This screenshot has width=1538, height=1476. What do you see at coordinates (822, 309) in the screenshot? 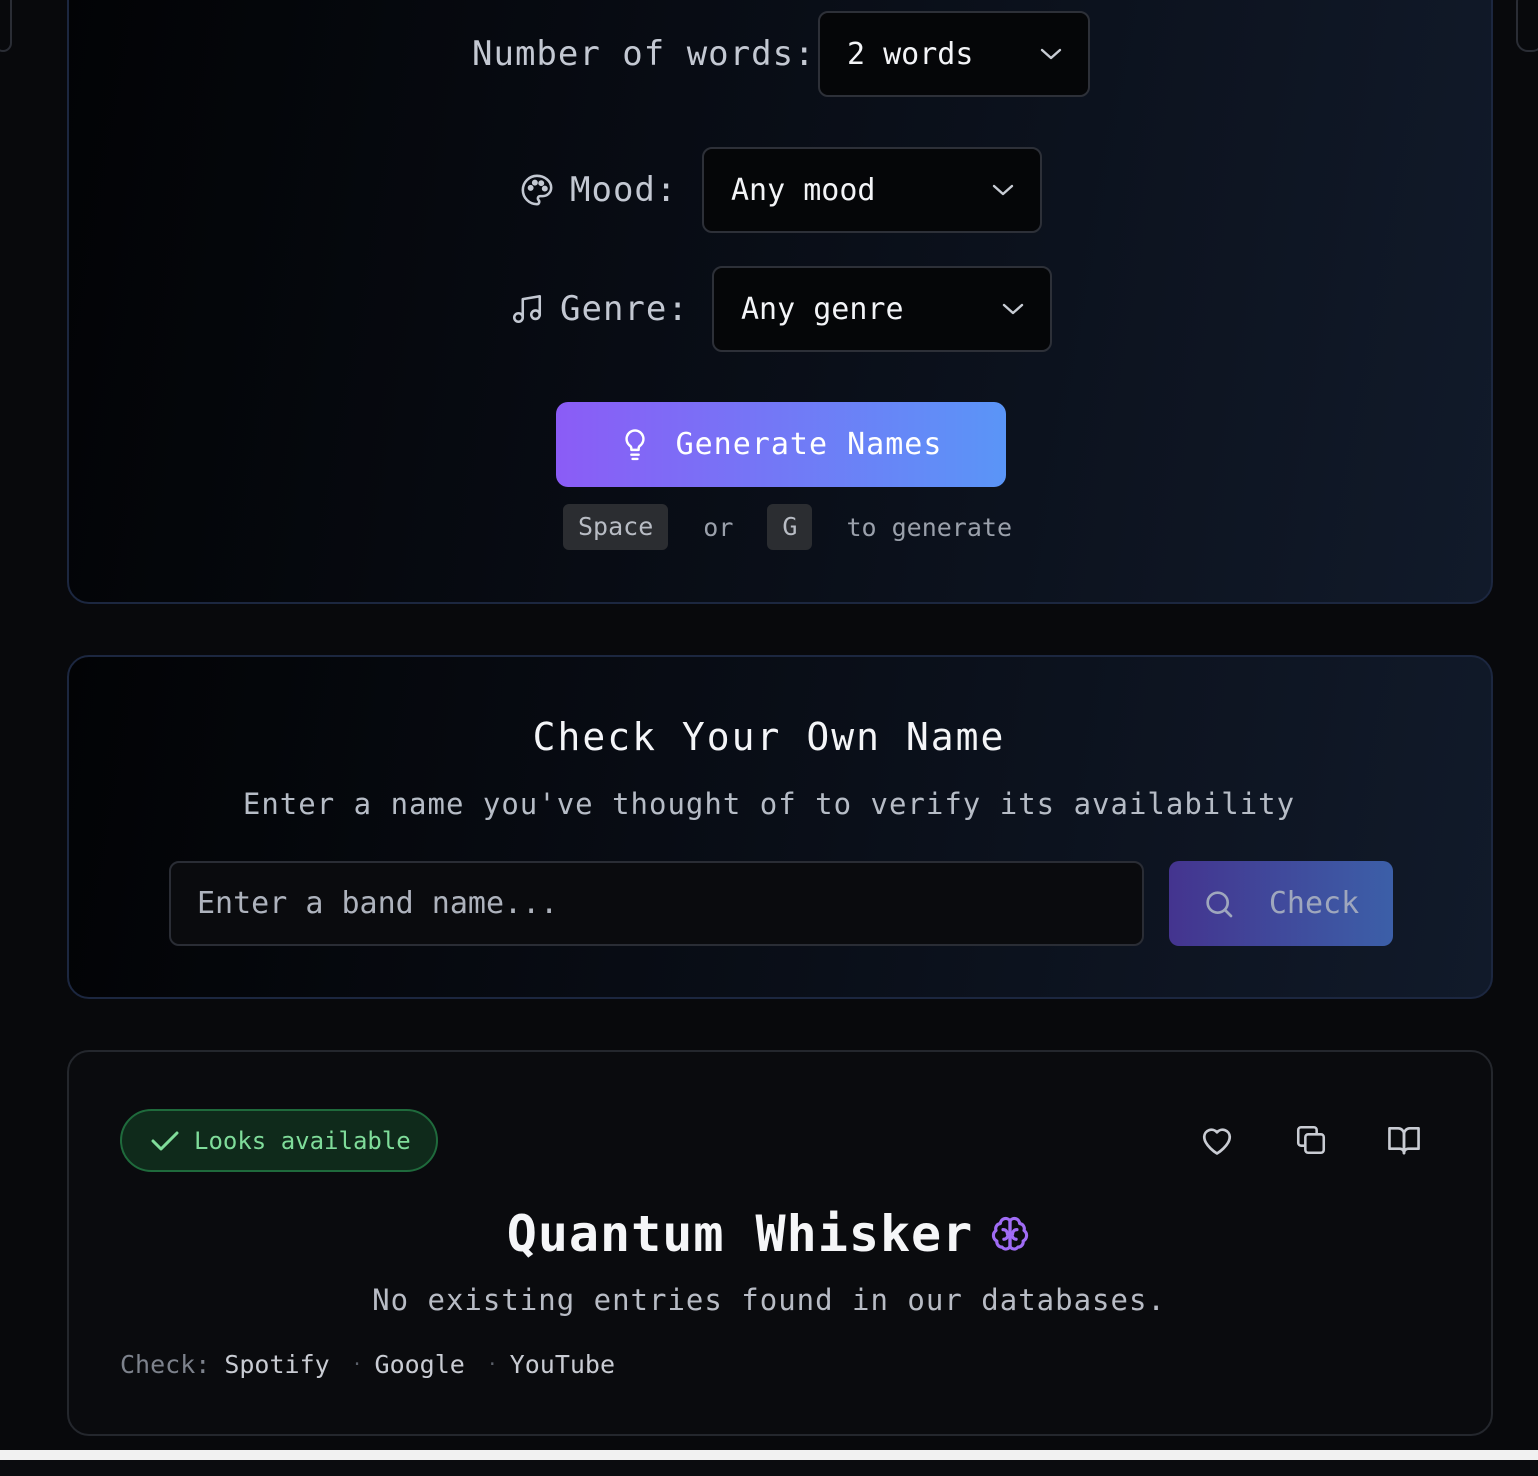
I see `genre-select-value: Any genre` at bounding box center [822, 309].